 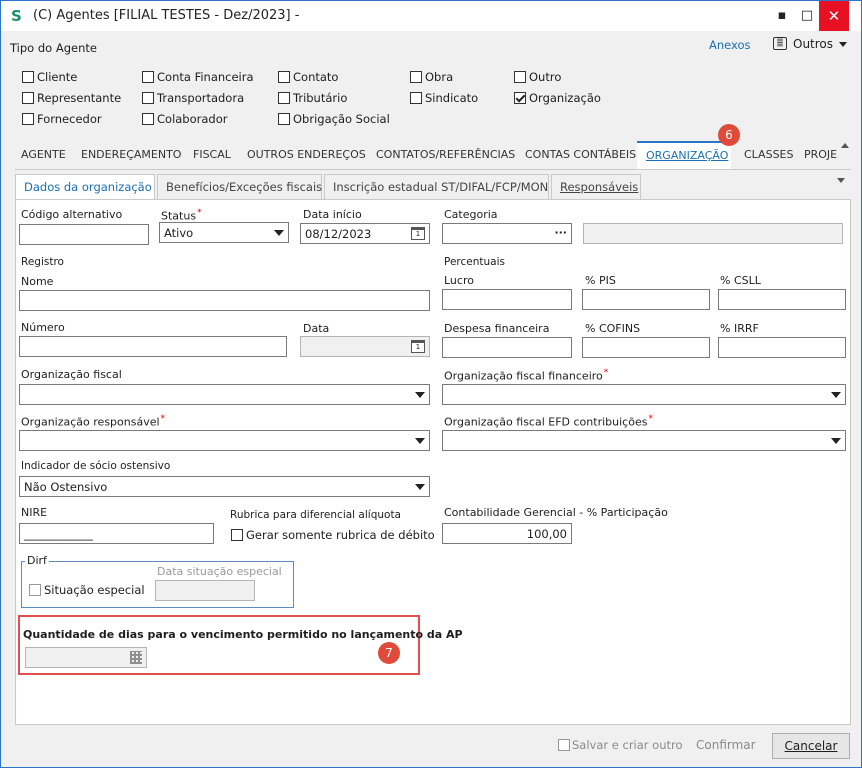 What do you see at coordinates (57, 77) in the screenshot?
I see `agent-type-label: Cliente` at bounding box center [57, 77].